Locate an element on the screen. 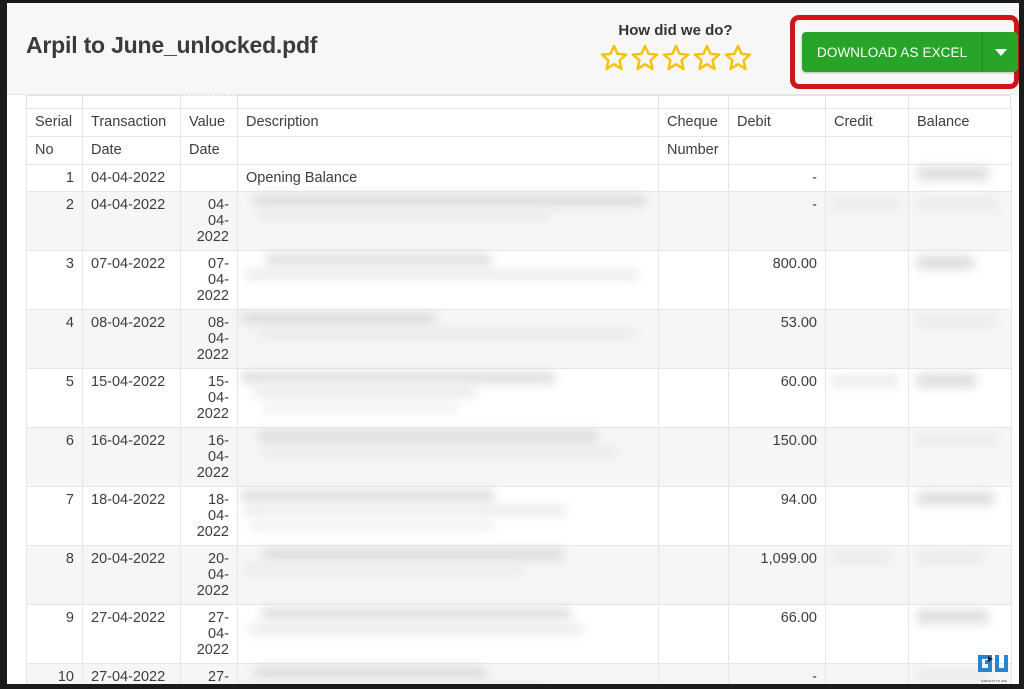 The width and height of the screenshot is (1024, 689). cell-value-date: 04-04- 2022 is located at coordinates (209, 221).